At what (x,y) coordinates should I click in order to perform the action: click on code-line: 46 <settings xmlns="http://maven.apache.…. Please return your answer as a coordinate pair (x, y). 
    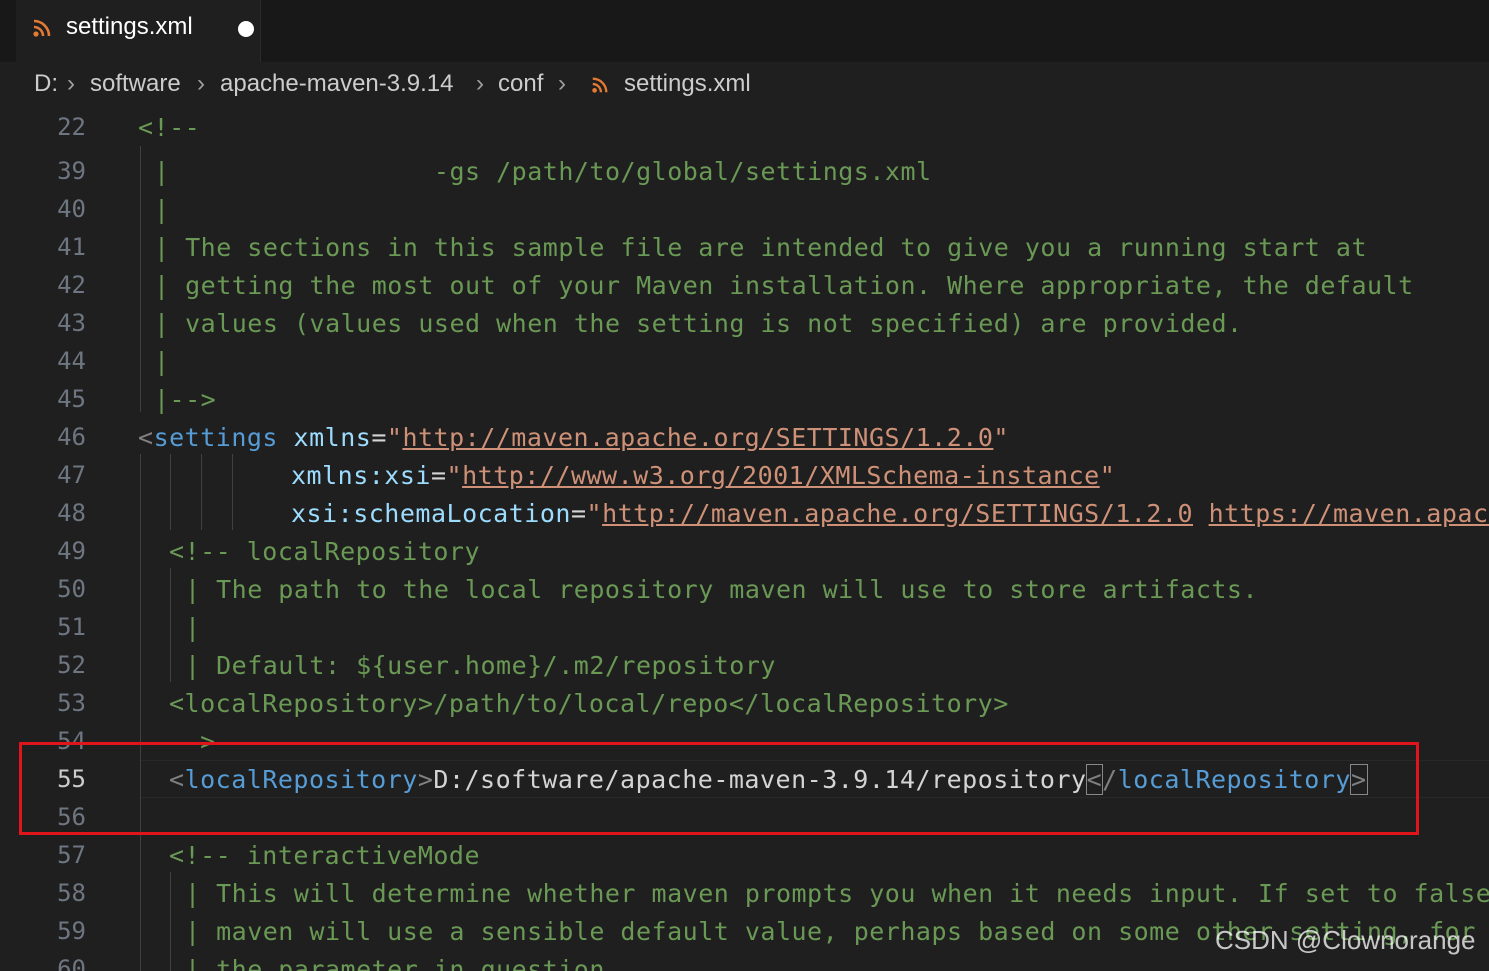
    Looking at the image, I should click on (744, 437).